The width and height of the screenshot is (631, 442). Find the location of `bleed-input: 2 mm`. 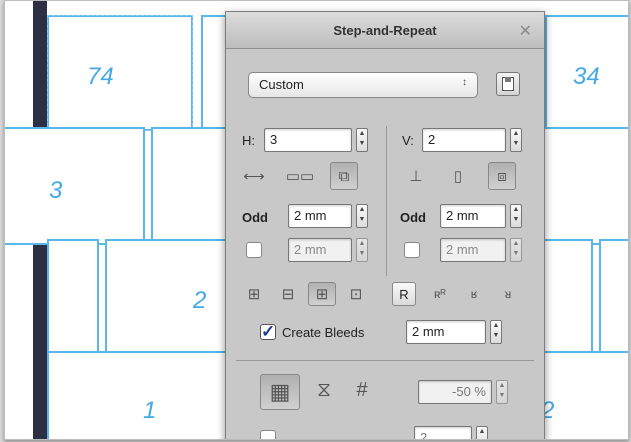

bleed-input: 2 mm is located at coordinates (446, 332).